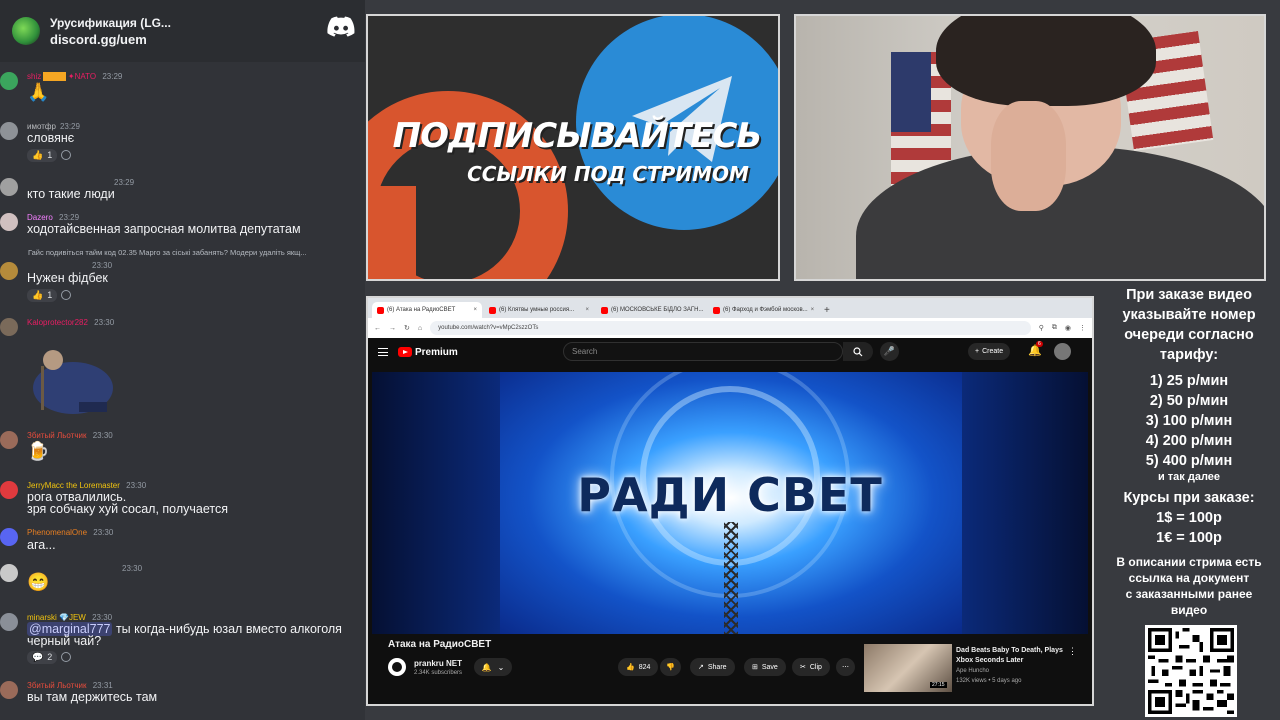  I want to click on recommended-more-icon: ⋮, so click(1072, 651).